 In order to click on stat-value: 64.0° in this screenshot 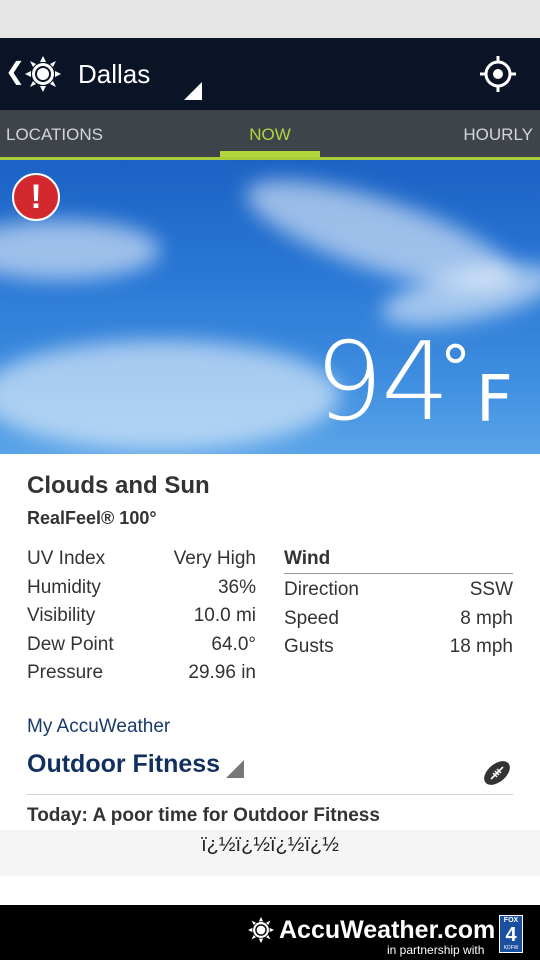, I will do `click(233, 644)`.